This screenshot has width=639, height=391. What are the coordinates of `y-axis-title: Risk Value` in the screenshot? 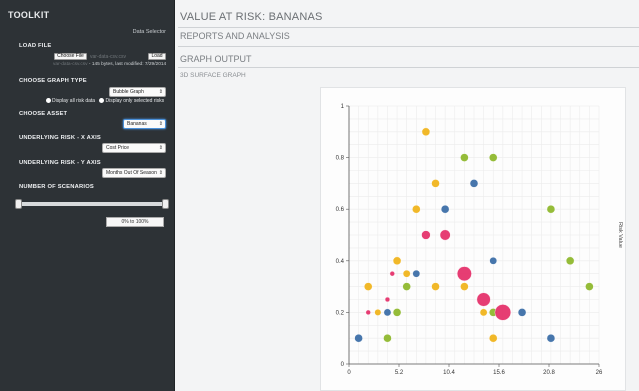 It's located at (620, 235).